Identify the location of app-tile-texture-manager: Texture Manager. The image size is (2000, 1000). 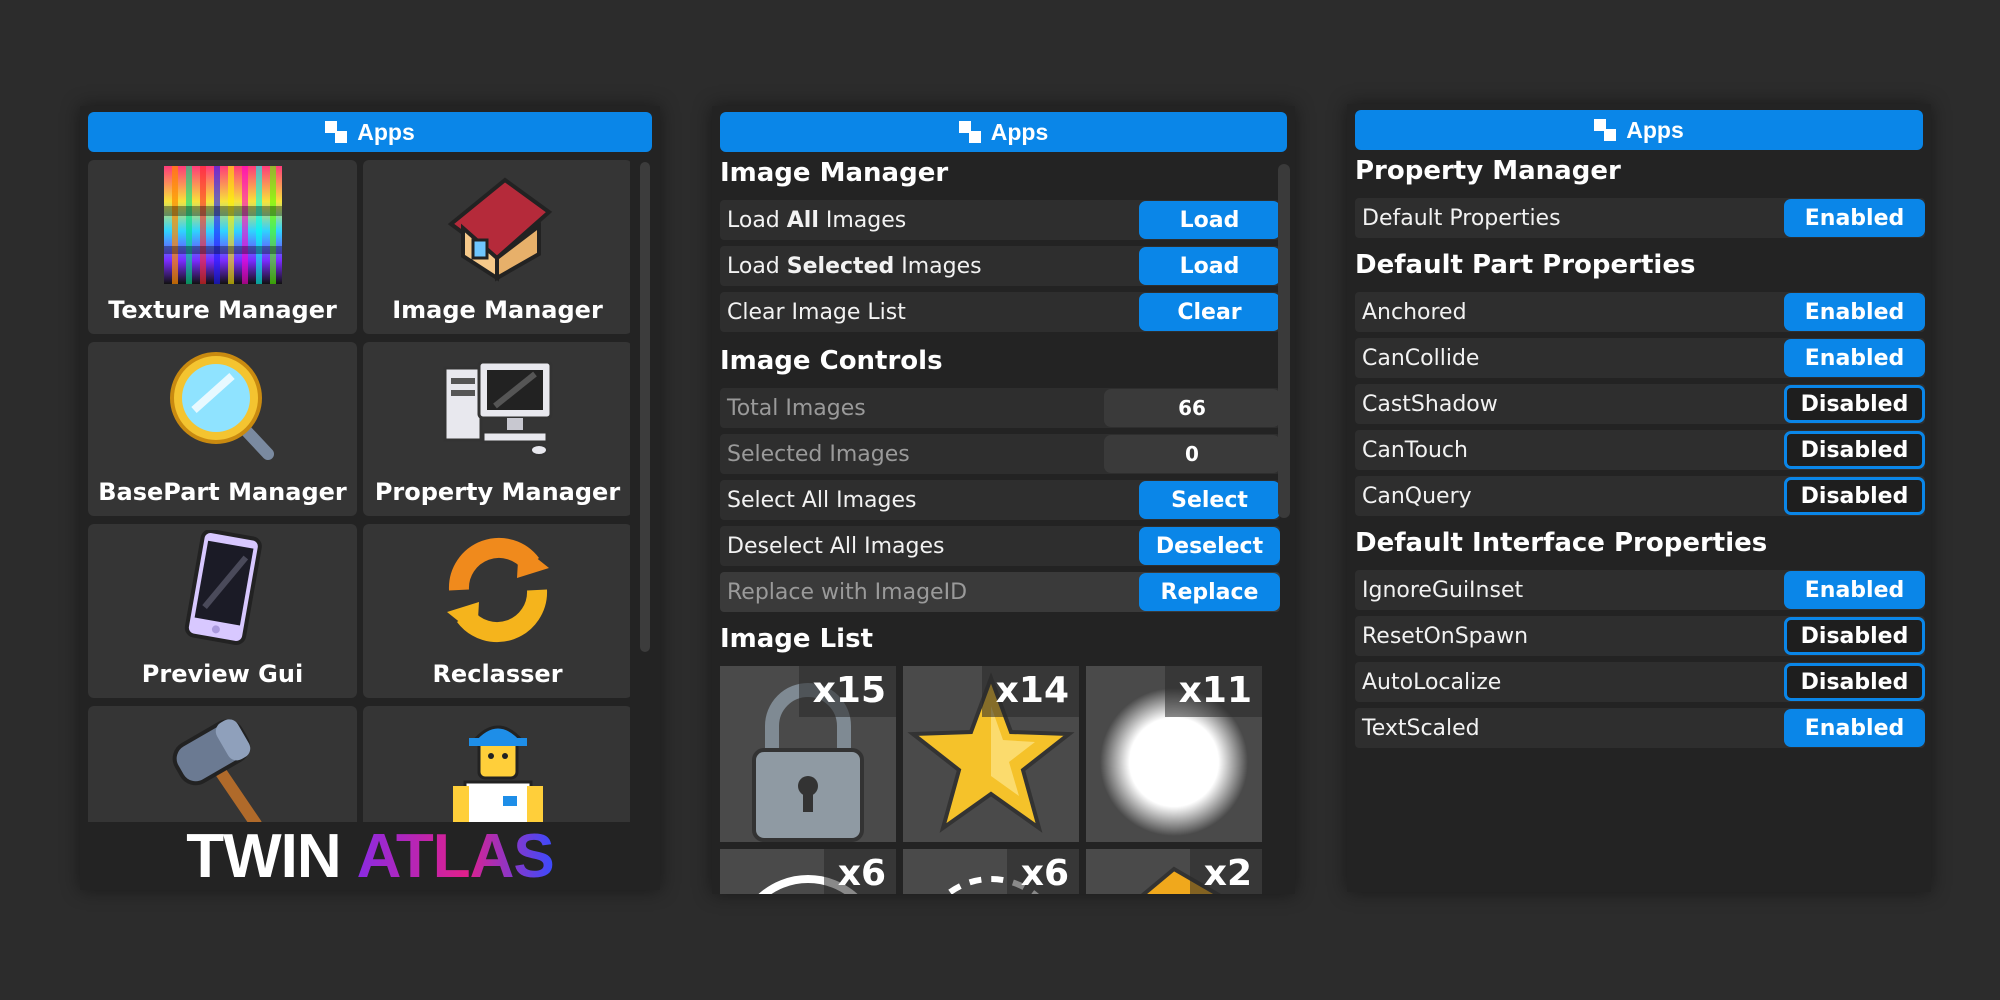
(222, 247).